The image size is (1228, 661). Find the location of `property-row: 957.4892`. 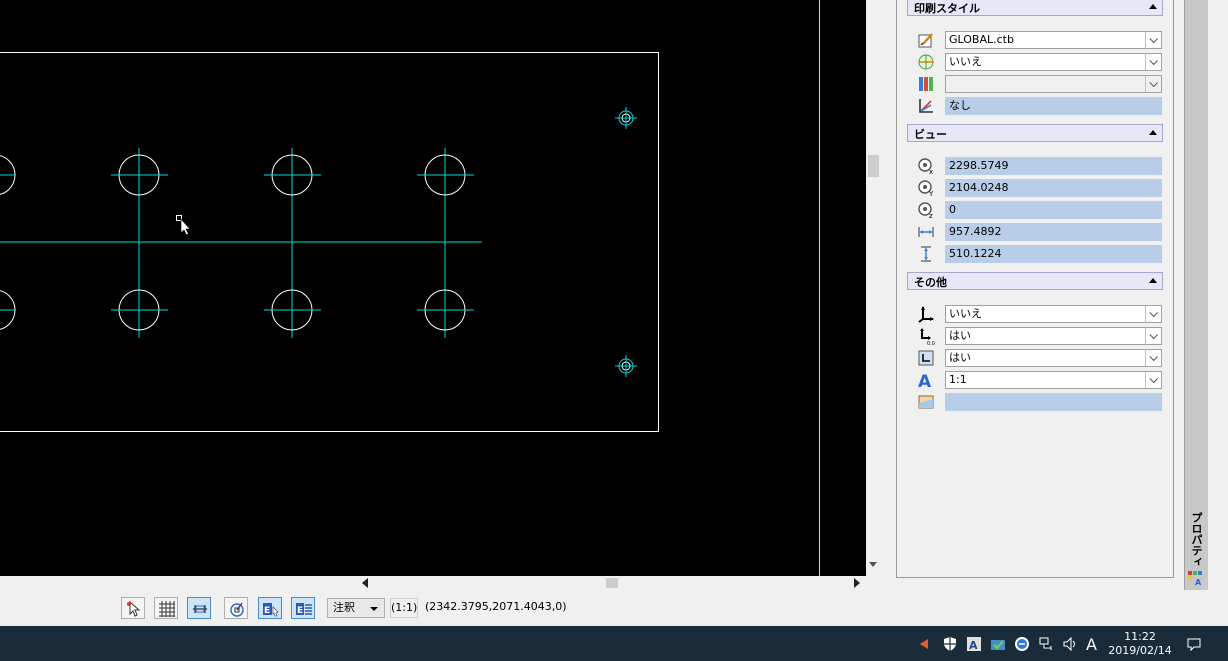

property-row: 957.4892 is located at coordinates (1035, 232).